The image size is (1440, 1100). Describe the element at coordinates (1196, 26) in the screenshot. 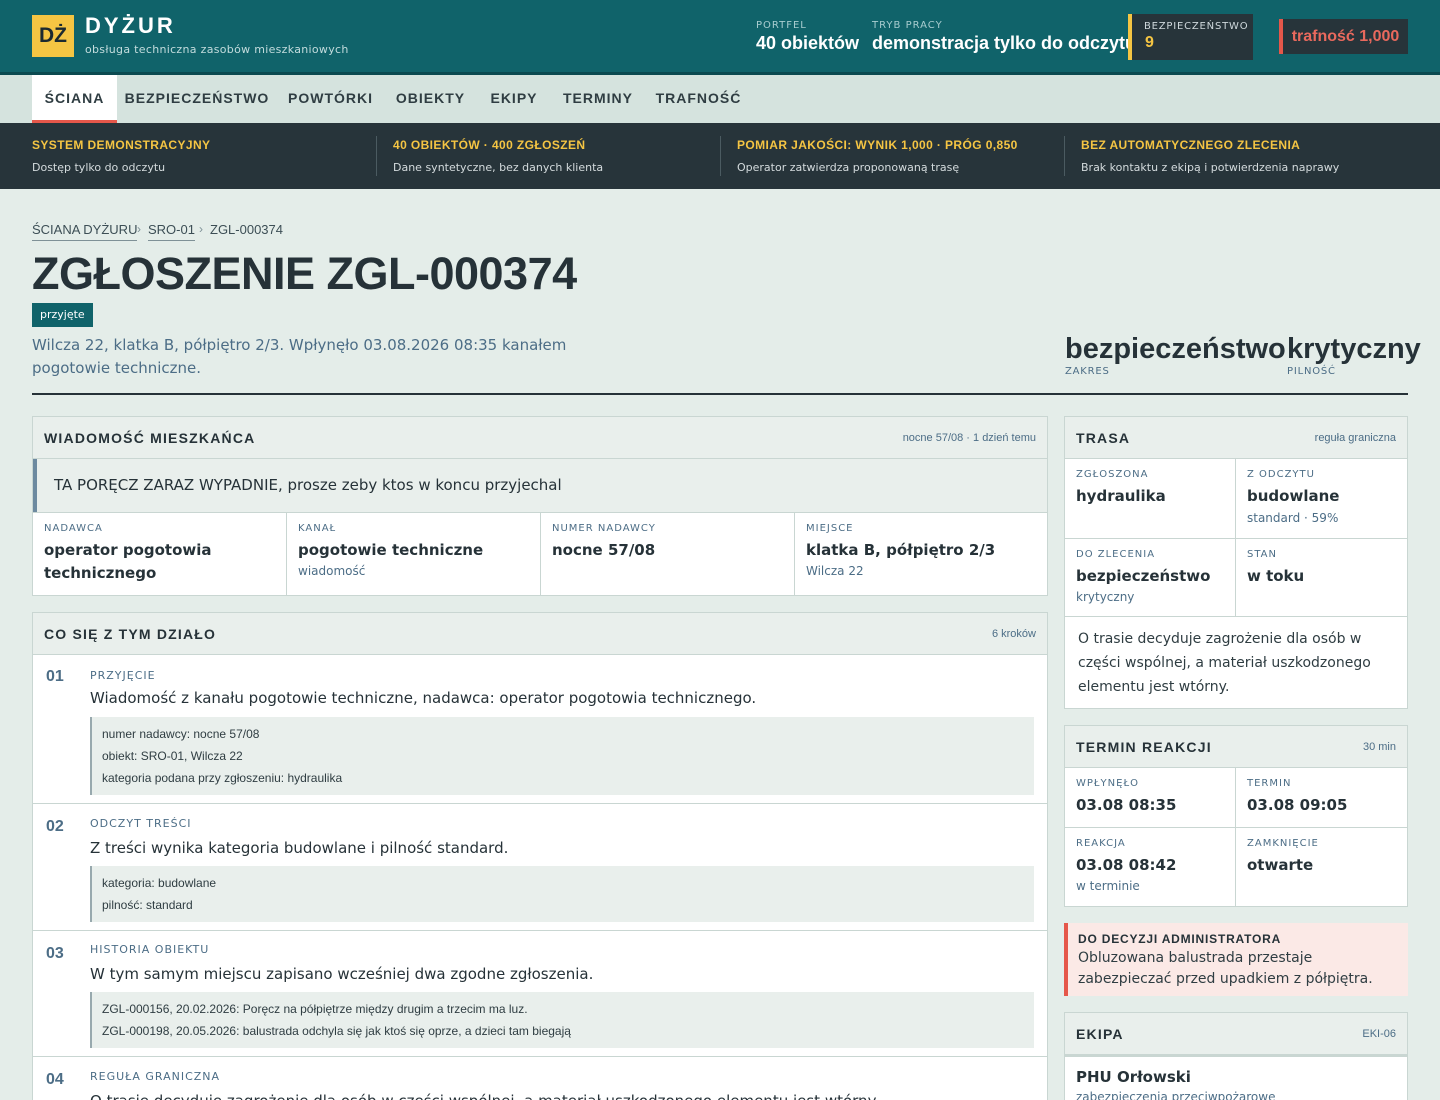

I see `safety-label: BEZPIECZEŃSTWO` at that location.